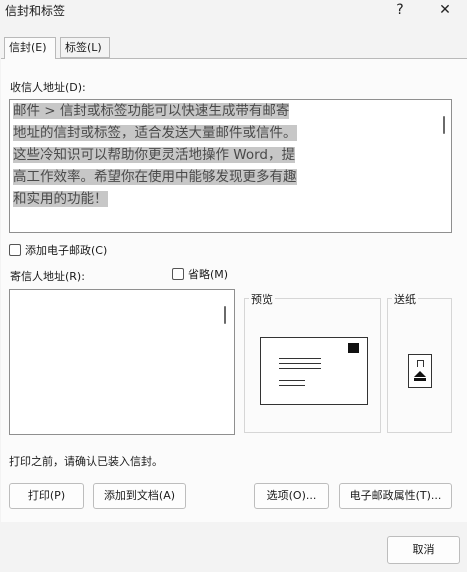 This screenshot has height=572, width=467. Describe the element at coordinates (60, 199) in the screenshot. I see `delivery-address-line: 和实用的功能！` at that location.